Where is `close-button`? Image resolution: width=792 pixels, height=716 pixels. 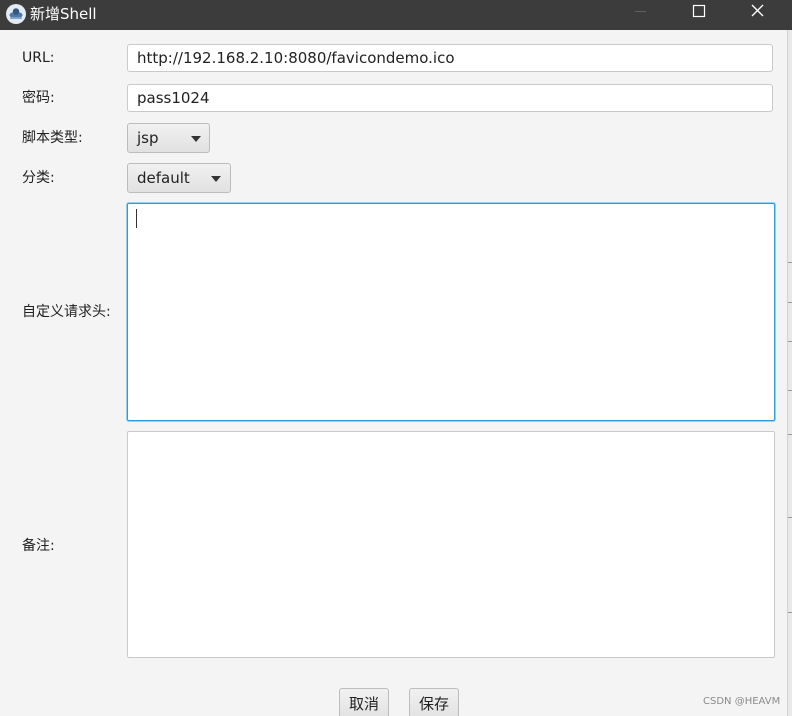 close-button is located at coordinates (757, 15).